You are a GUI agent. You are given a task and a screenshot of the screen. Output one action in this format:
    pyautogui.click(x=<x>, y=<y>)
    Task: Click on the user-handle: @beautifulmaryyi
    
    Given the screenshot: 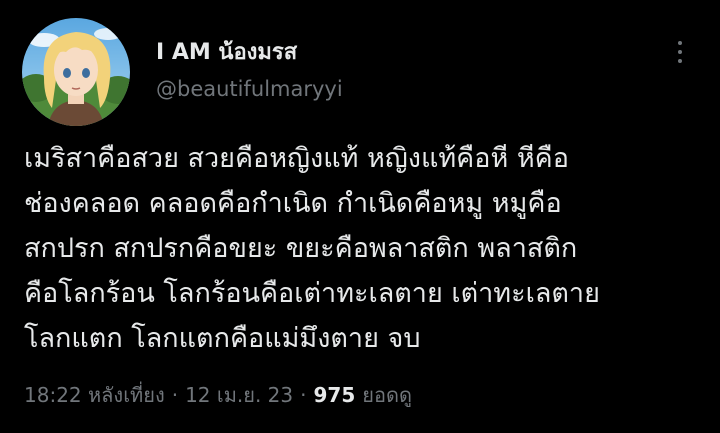 What is the action you would take?
    pyautogui.click(x=249, y=89)
    